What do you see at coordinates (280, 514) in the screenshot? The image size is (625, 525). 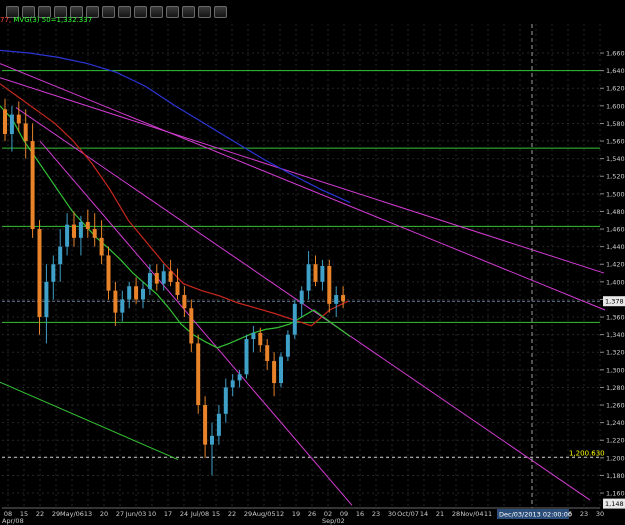 I see `x-tick-label: 12` at bounding box center [280, 514].